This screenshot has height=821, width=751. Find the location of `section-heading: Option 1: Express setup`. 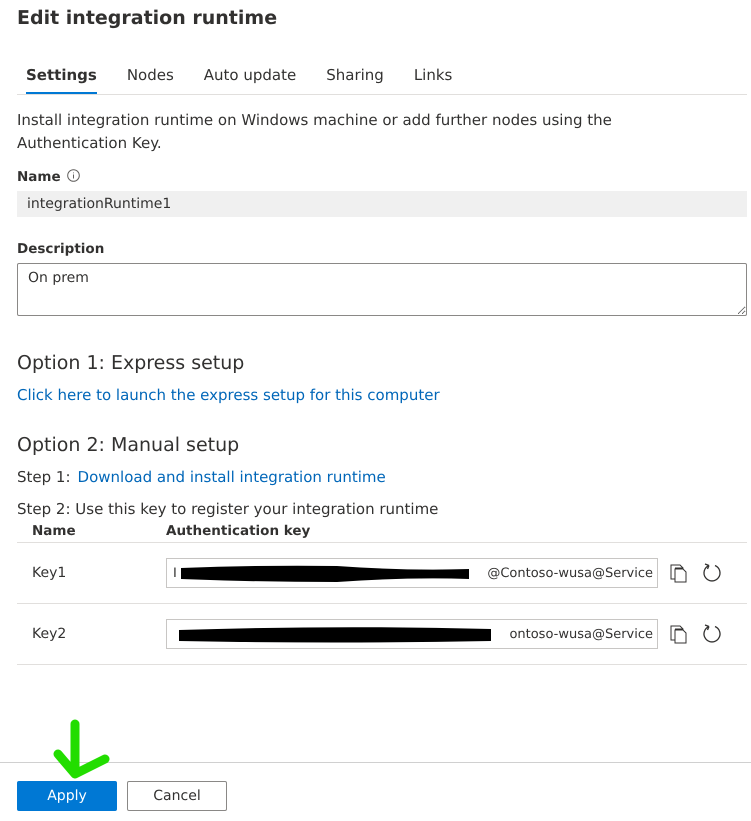

section-heading: Option 1: Express setup is located at coordinates (131, 363).